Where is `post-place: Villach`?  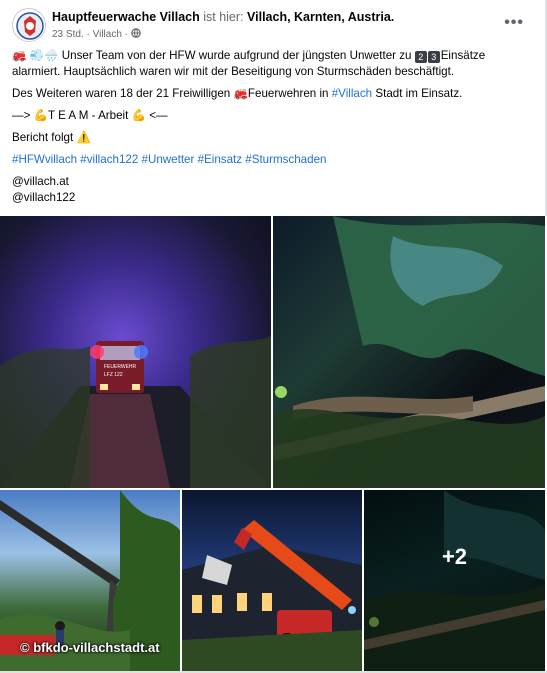 post-place: Villach is located at coordinates (107, 34).